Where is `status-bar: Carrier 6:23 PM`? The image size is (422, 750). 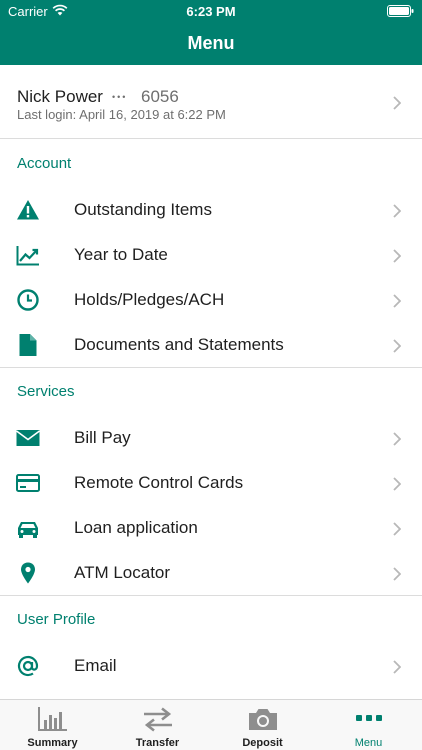 status-bar: Carrier 6:23 PM is located at coordinates (211, 11).